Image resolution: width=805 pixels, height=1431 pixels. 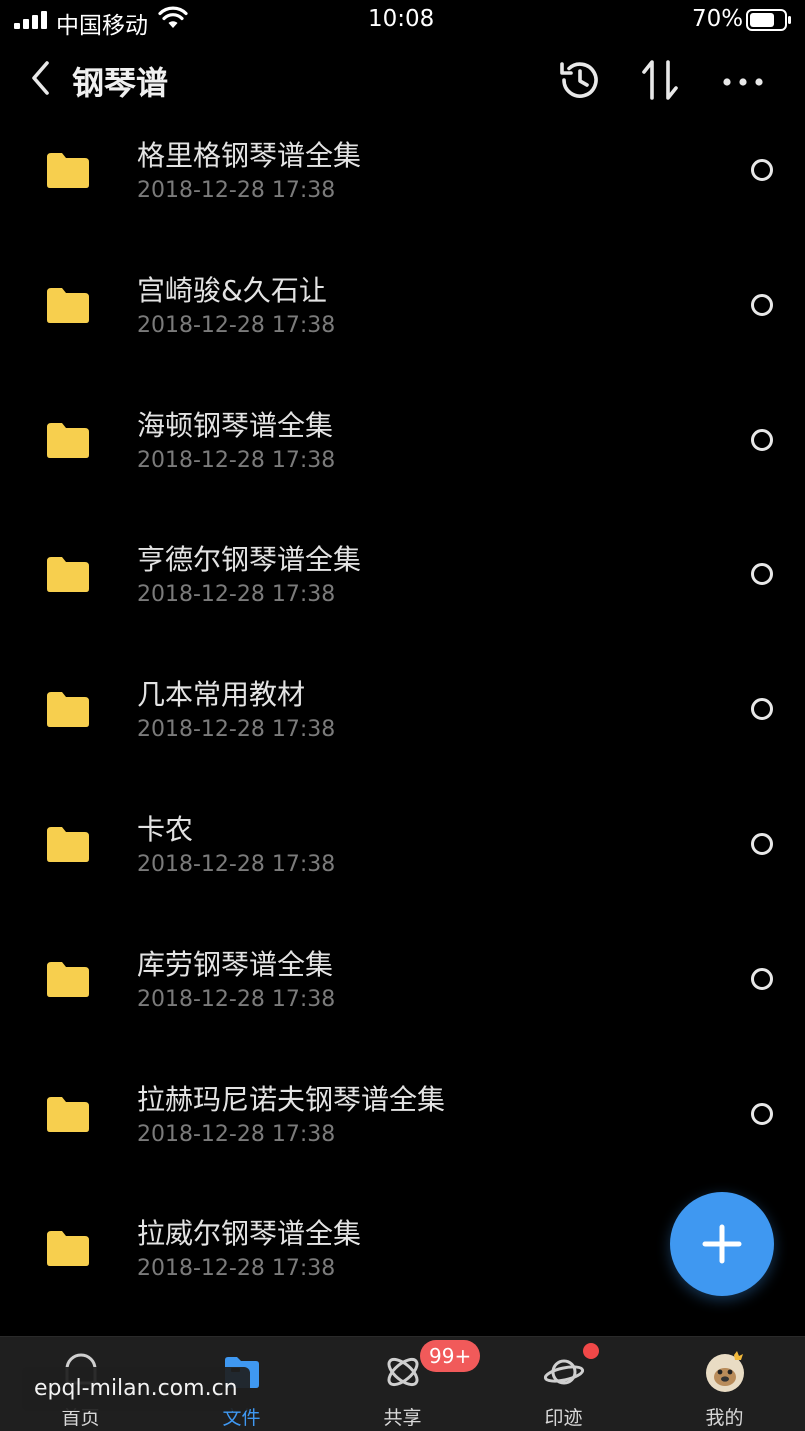 I want to click on watermark: epql-milan.com.cn, so click(x=136, y=1389).